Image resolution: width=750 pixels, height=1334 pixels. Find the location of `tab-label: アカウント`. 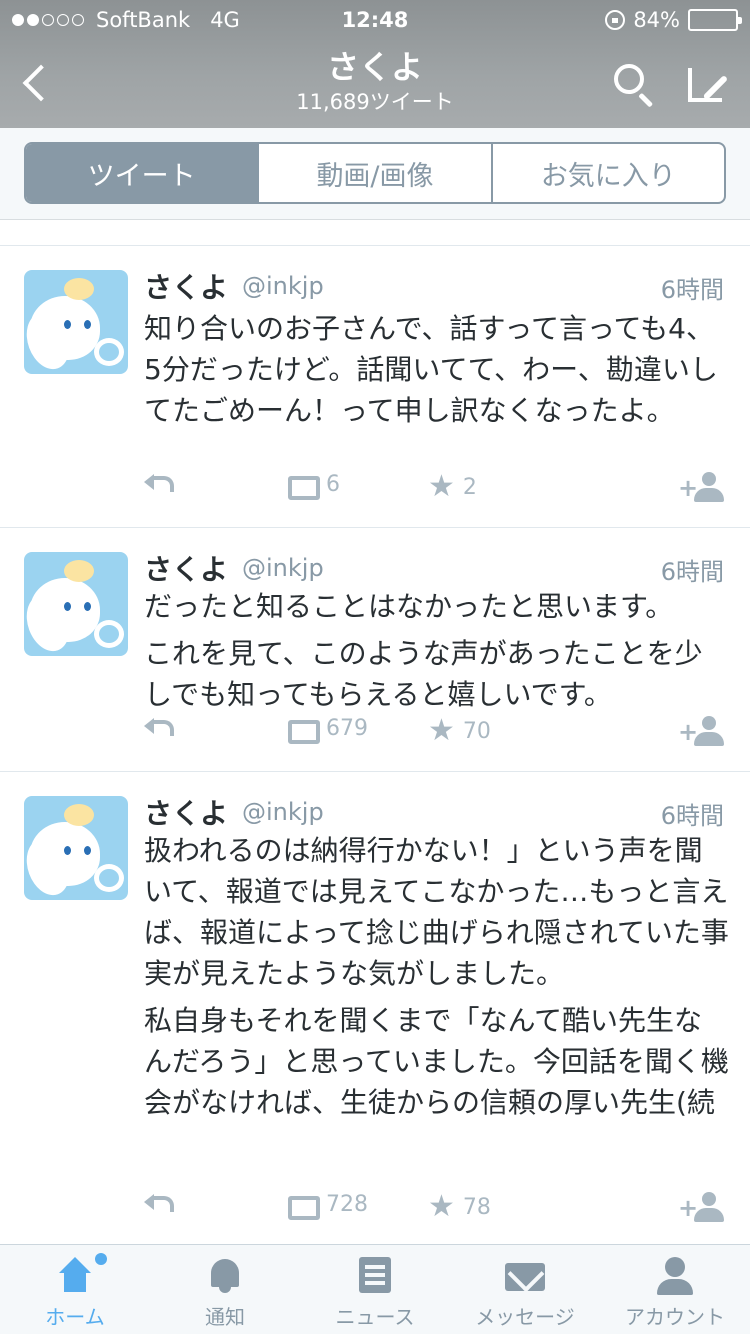

tab-label: アカウント is located at coordinates (675, 1317).